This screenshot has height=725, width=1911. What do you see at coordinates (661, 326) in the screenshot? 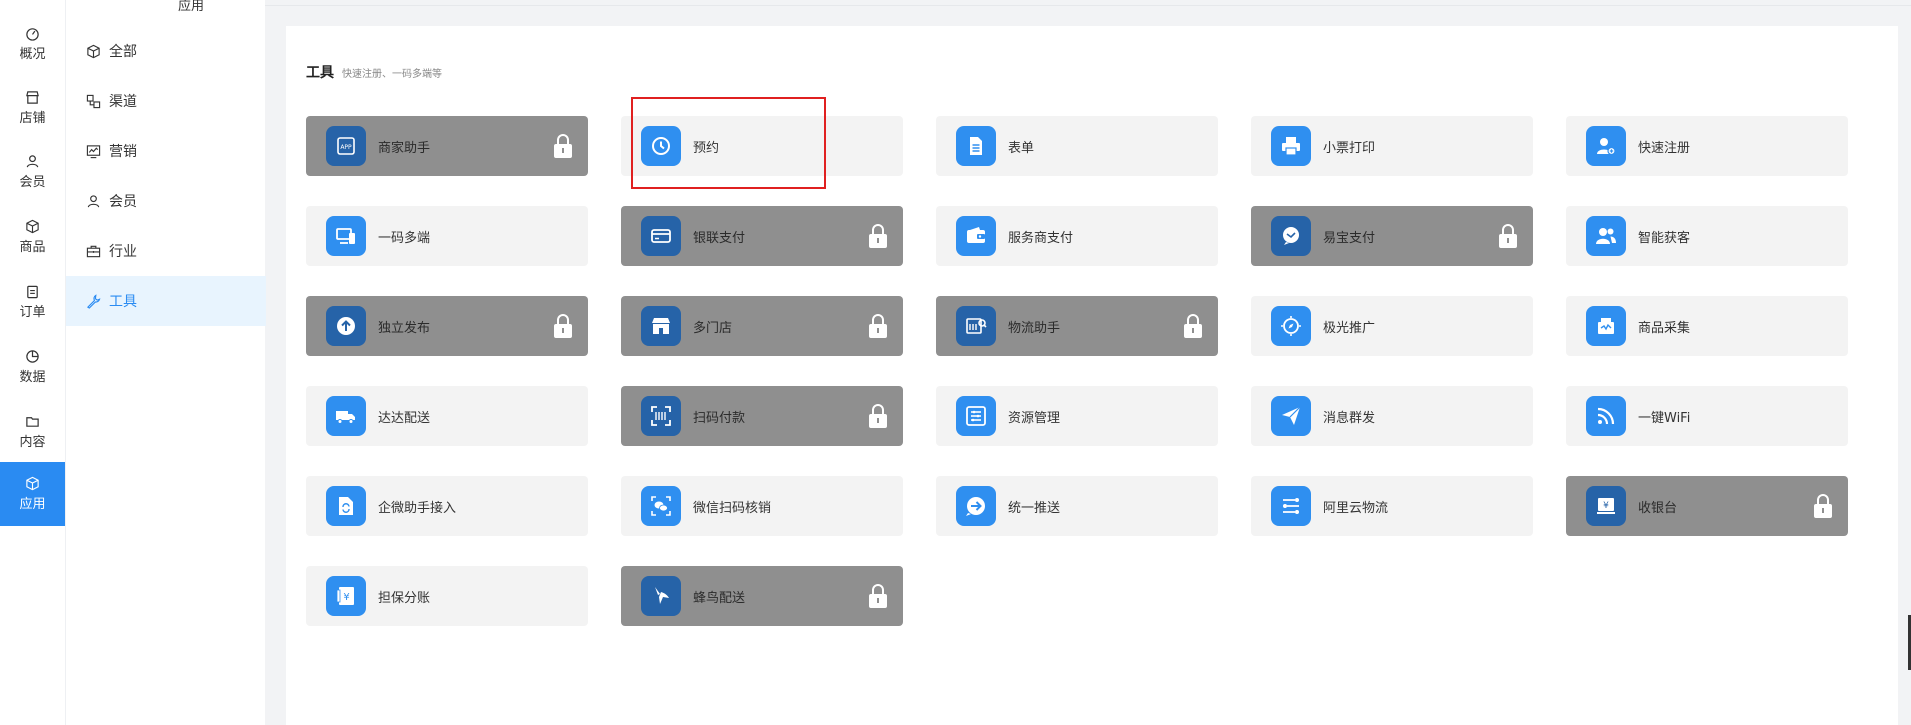
I see `store-front-icon` at bounding box center [661, 326].